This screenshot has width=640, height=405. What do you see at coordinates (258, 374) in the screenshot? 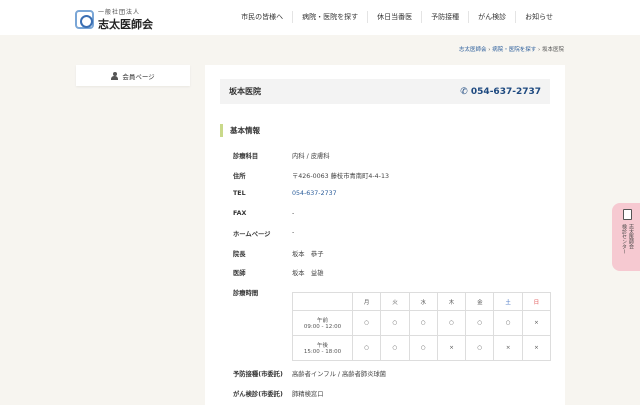
I see `info-label: 予防接種(市委託)` at bounding box center [258, 374].